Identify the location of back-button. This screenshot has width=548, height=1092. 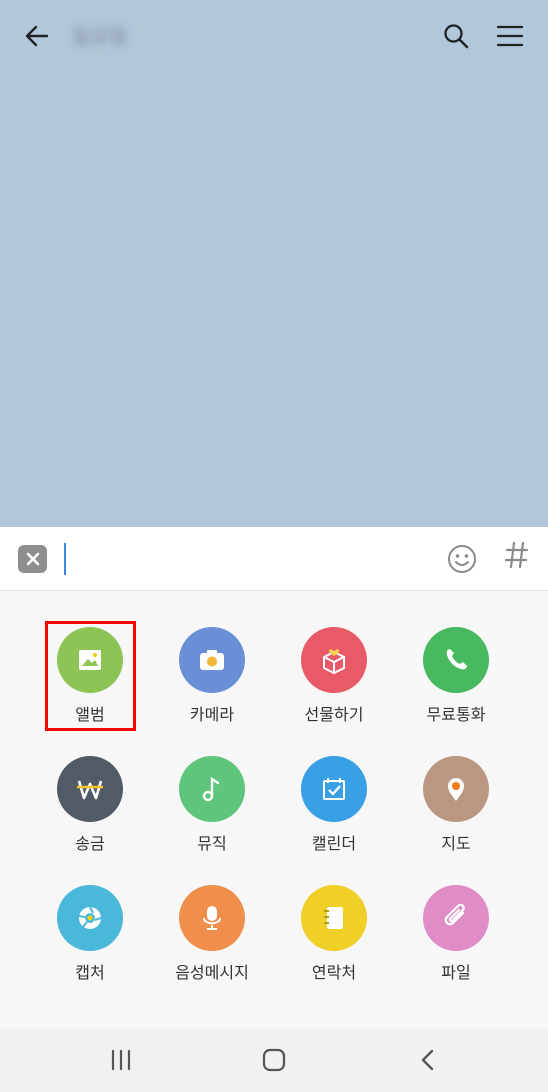
(37, 36).